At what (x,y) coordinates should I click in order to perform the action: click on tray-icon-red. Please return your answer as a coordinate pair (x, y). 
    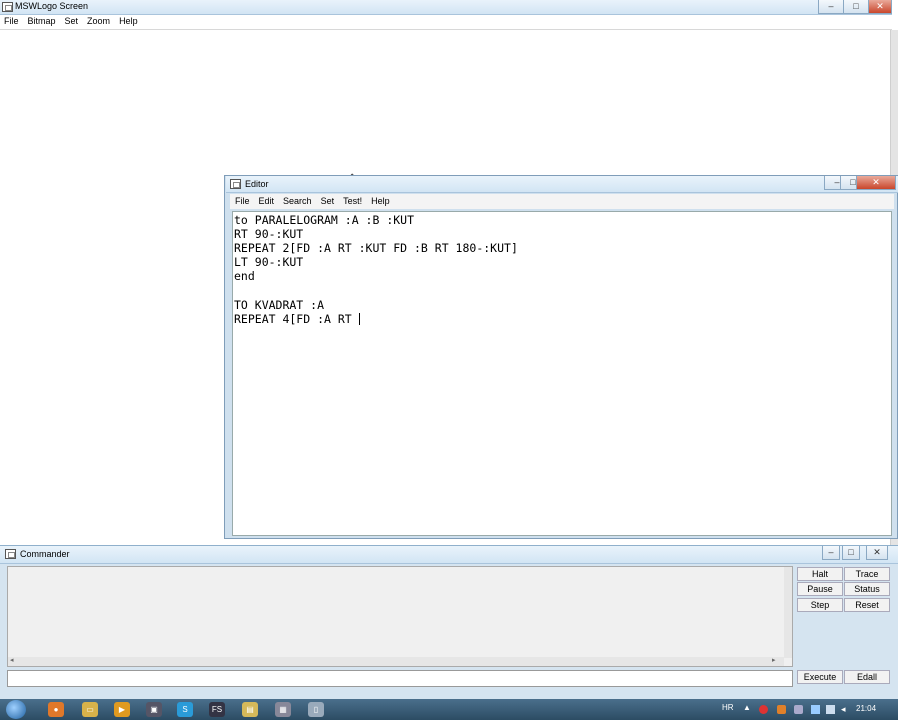
    Looking at the image, I should click on (763, 709).